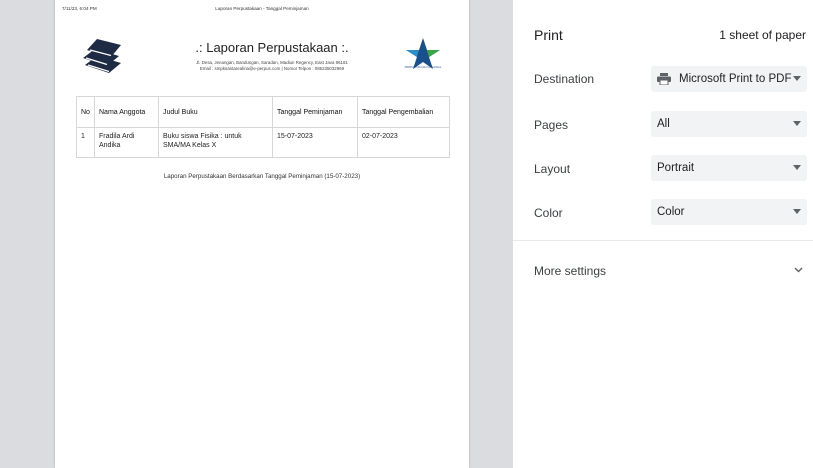  What do you see at coordinates (423, 67) in the screenshot?
I see `library-logo-text: PERPUSTAKAAN NASIONAL` at bounding box center [423, 67].